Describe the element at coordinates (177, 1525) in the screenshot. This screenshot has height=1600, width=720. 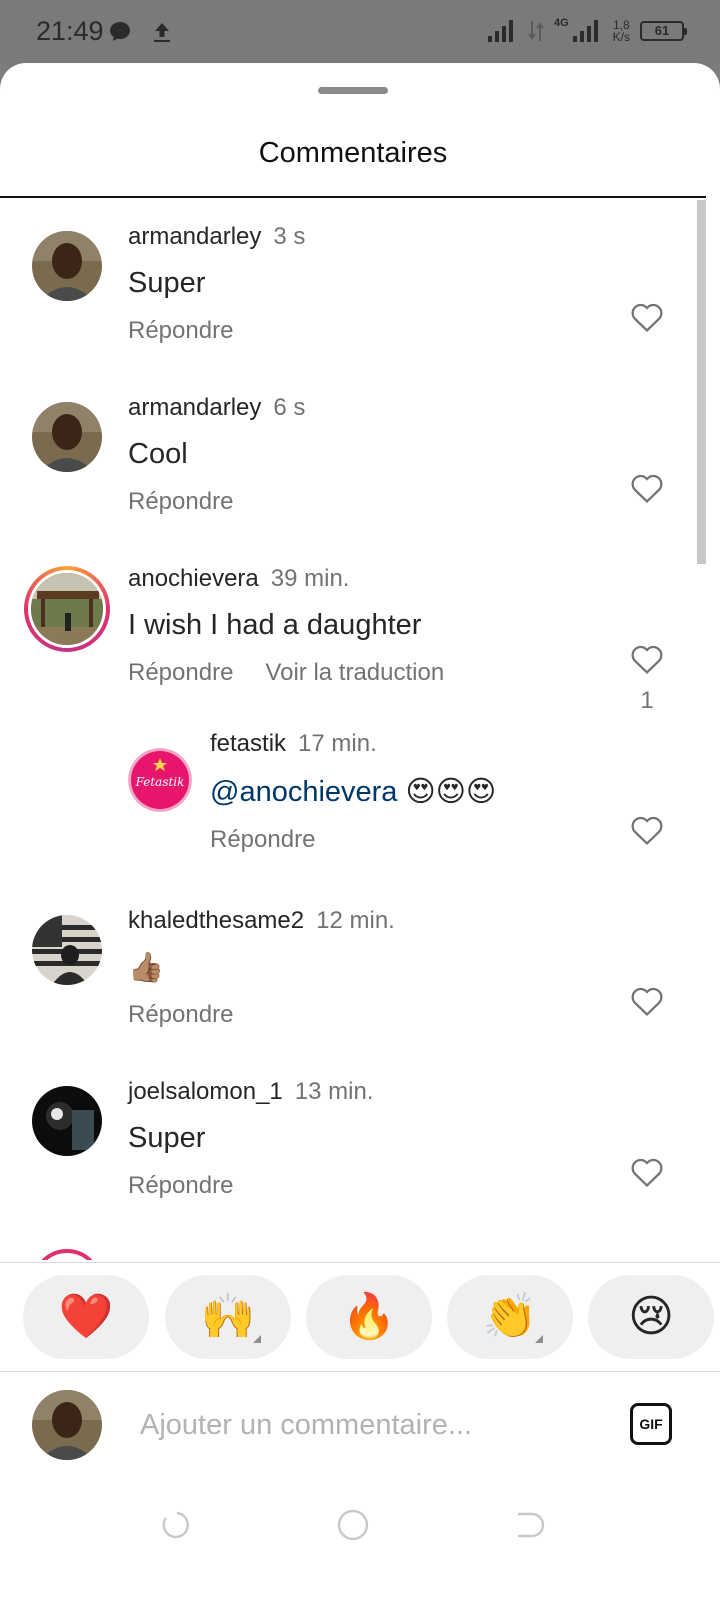
I see `recent-apps-icon` at that location.